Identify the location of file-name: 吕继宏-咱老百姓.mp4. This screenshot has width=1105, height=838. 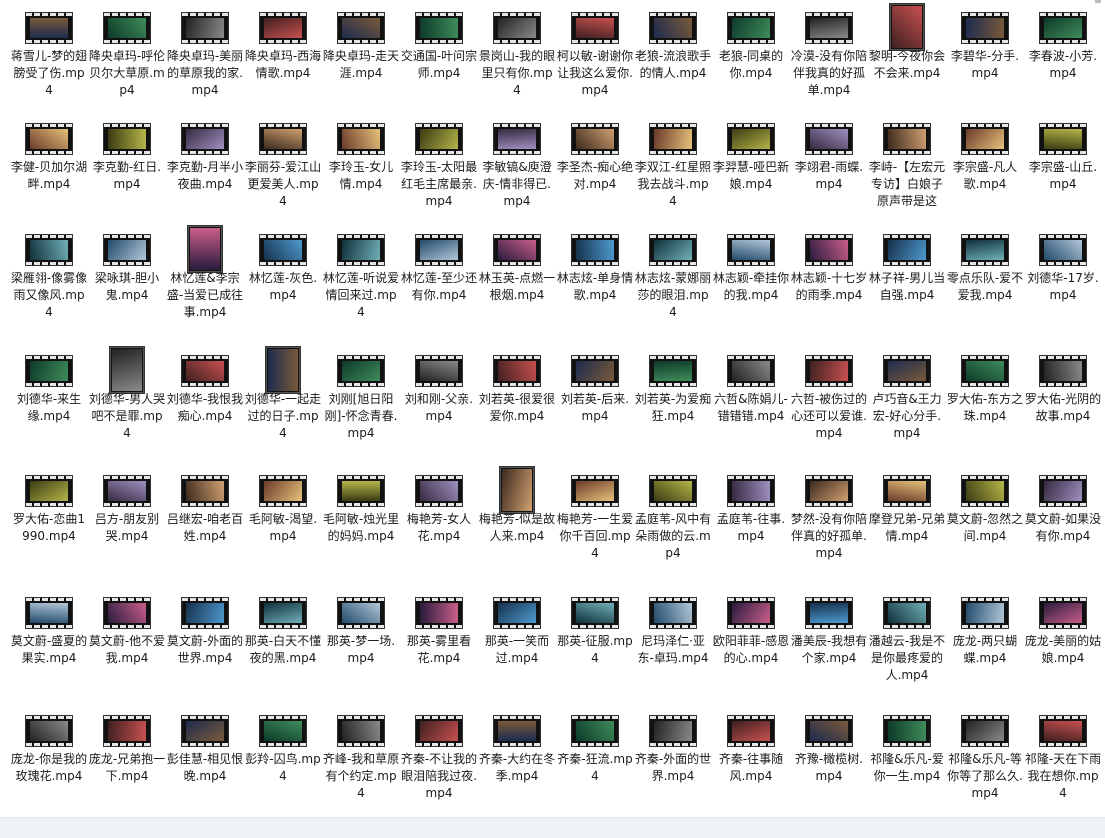
(205, 527).